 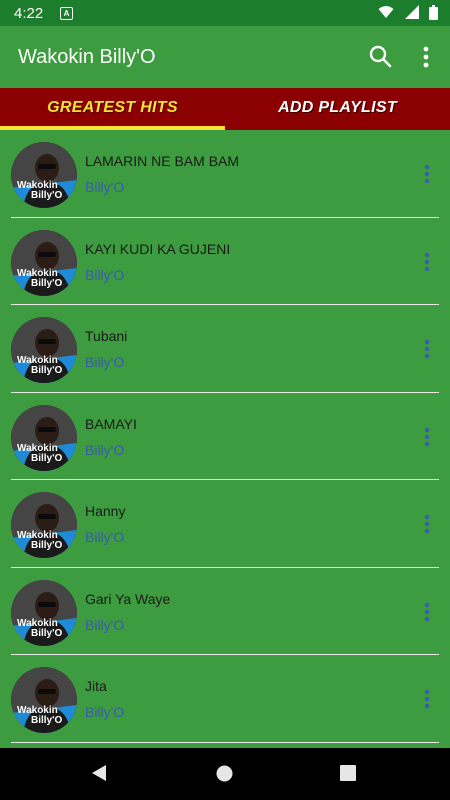 I want to click on nav-back-button, so click(x=99, y=775).